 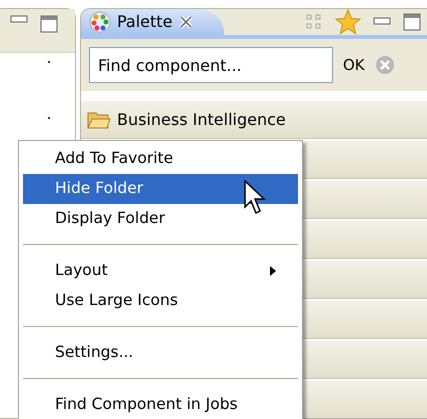 I want to click on palette-drawer: Business Intelligence, so click(x=254, y=119).